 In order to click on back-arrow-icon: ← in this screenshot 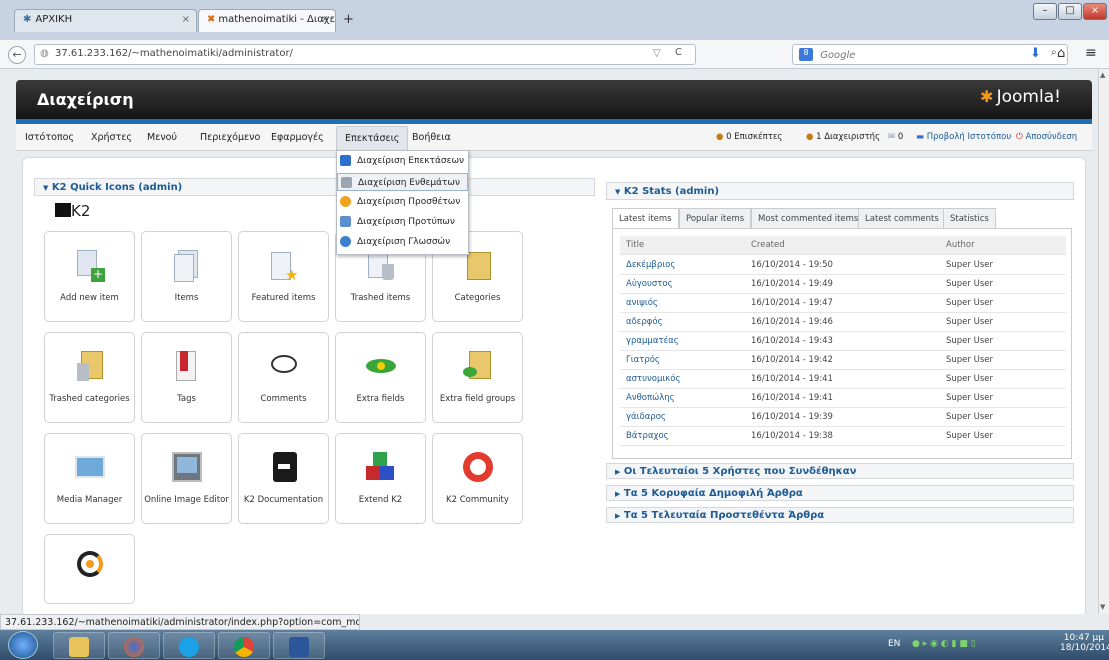, I will do `click(17, 55)`.